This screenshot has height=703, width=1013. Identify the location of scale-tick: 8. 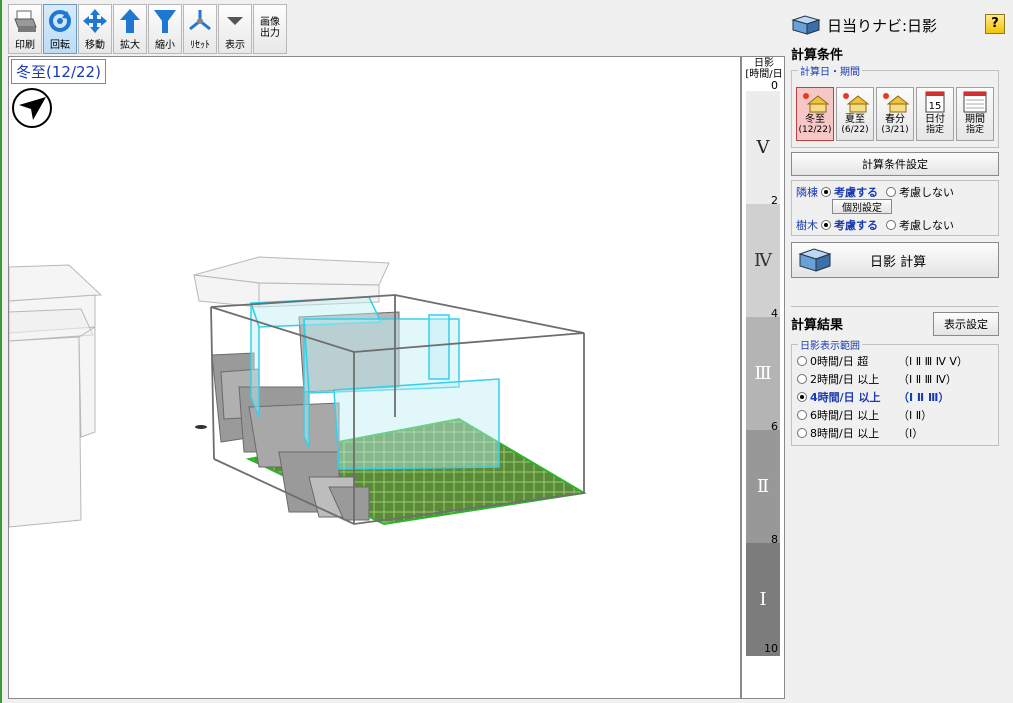
(774, 539).